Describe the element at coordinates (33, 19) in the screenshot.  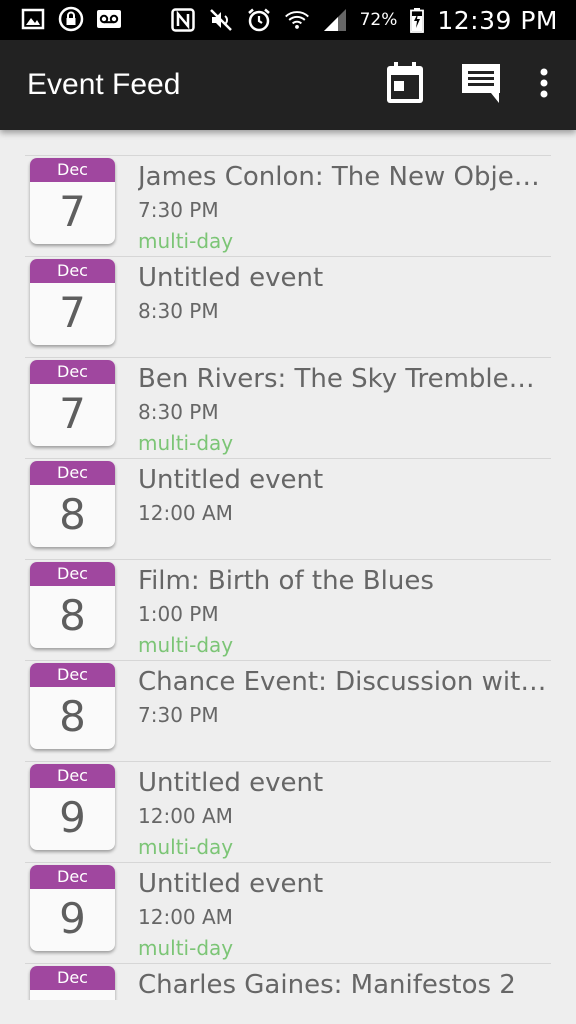
I see `image-icon` at that location.